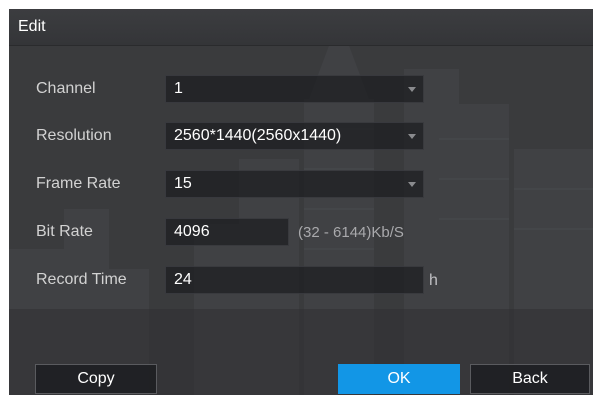  What do you see at coordinates (351, 232) in the screenshot?
I see `bit-rate-range: (32 - 6144)Kb/S` at bounding box center [351, 232].